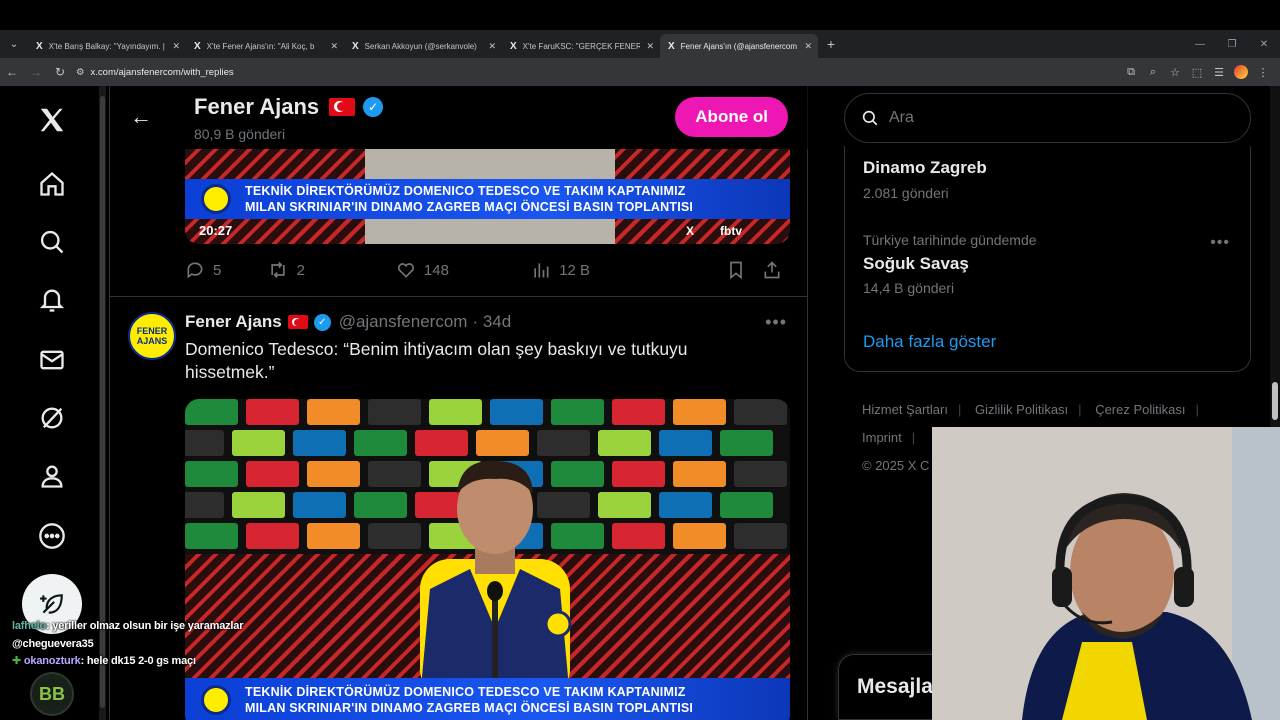 Image resolution: width=1280 pixels, height=720 pixels. Describe the element at coordinates (744, 270) in the screenshot. I see `bookmark-button` at that location.